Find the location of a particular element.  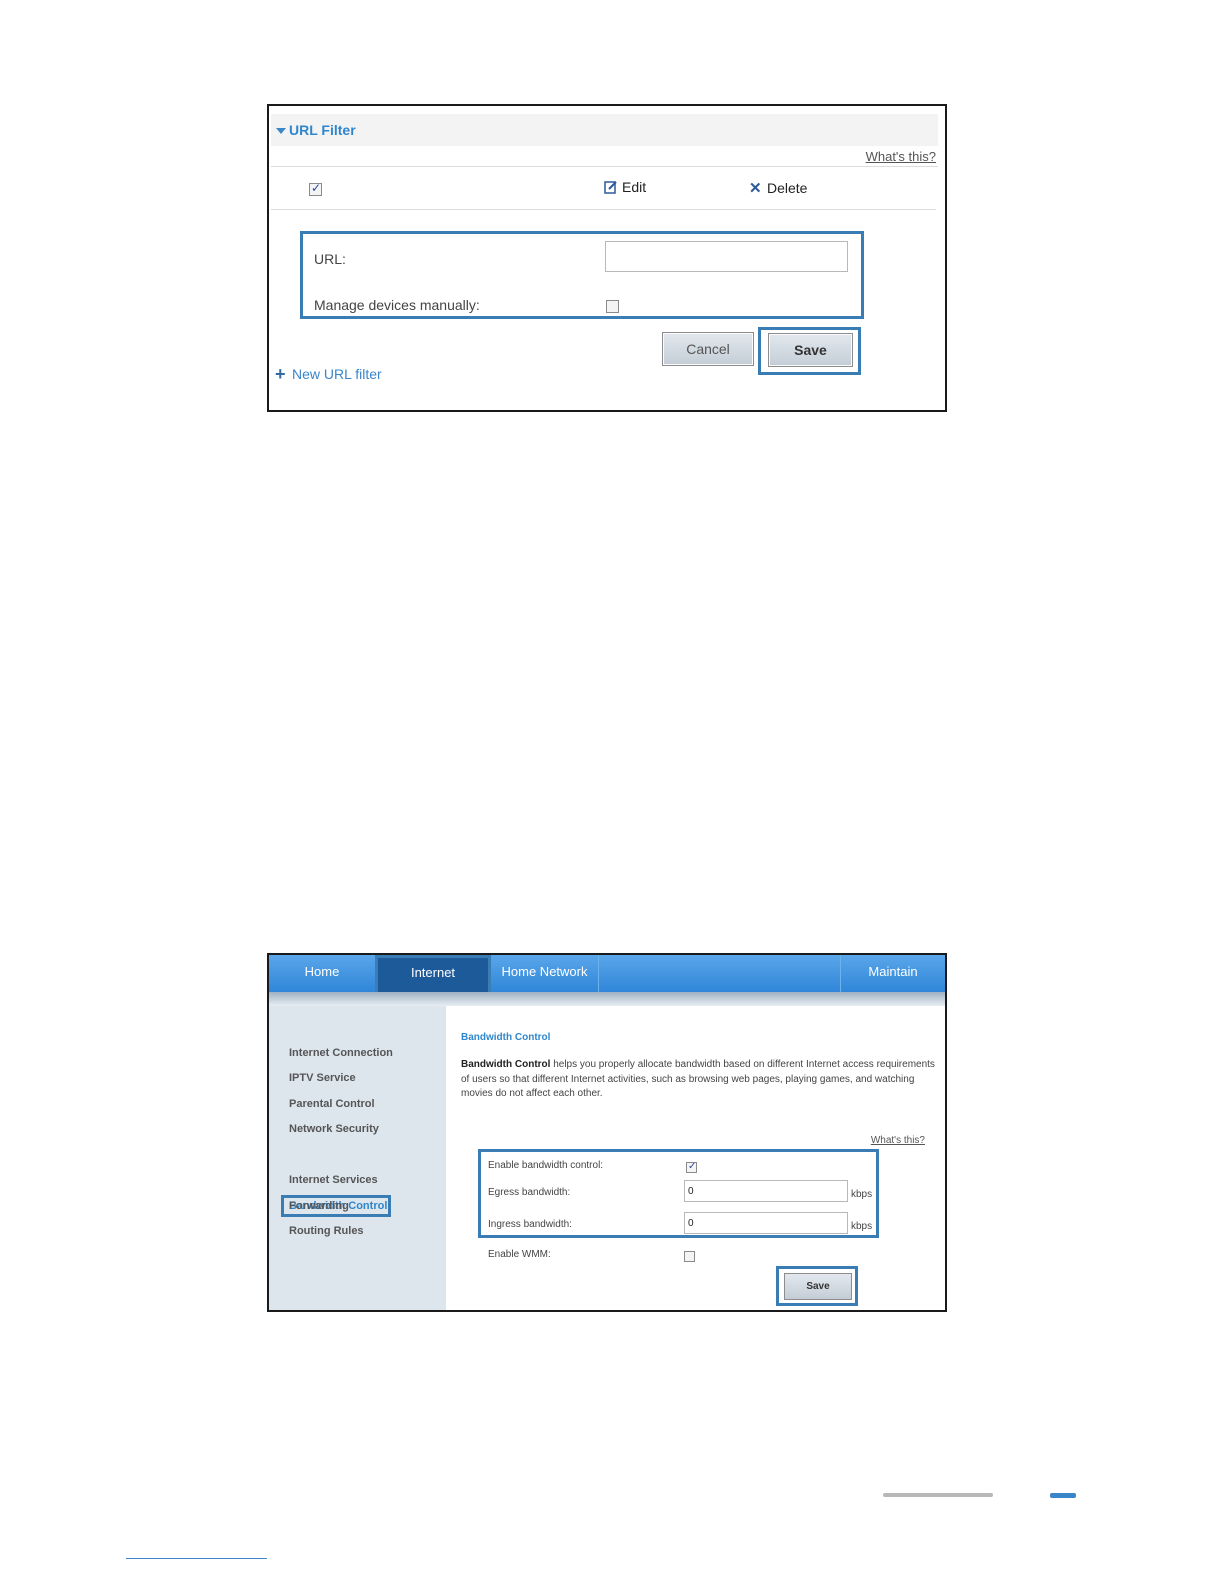

sidebar-item-internet-connection: Internet Connection is located at coordinates (341, 1053).